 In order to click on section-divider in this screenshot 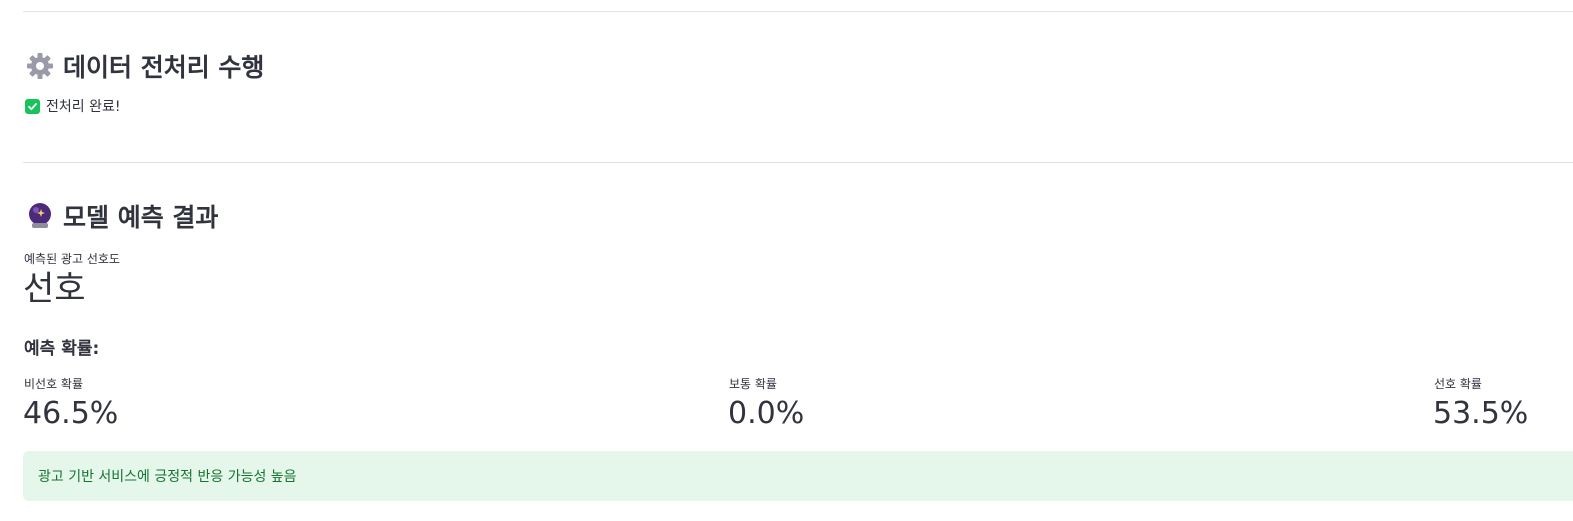, I will do `click(798, 162)`.